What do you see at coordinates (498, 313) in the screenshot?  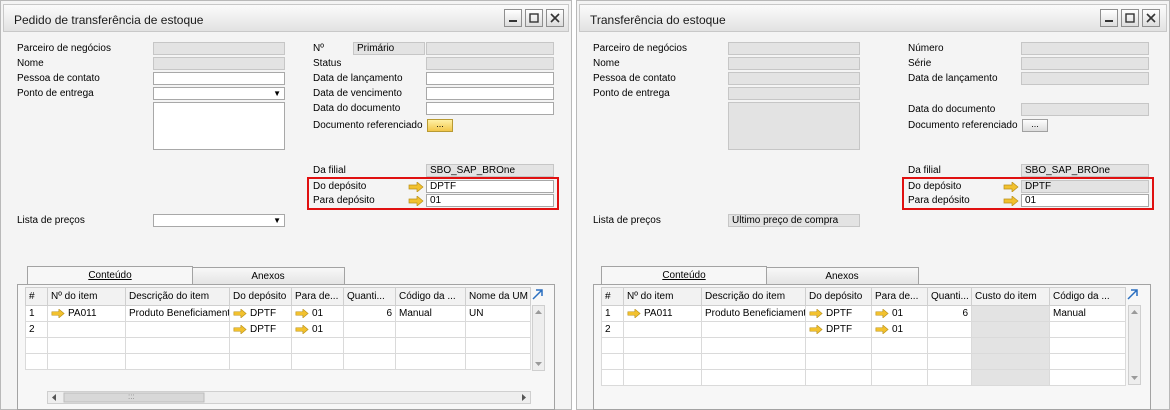 I see `uom-name-cell: UN` at bounding box center [498, 313].